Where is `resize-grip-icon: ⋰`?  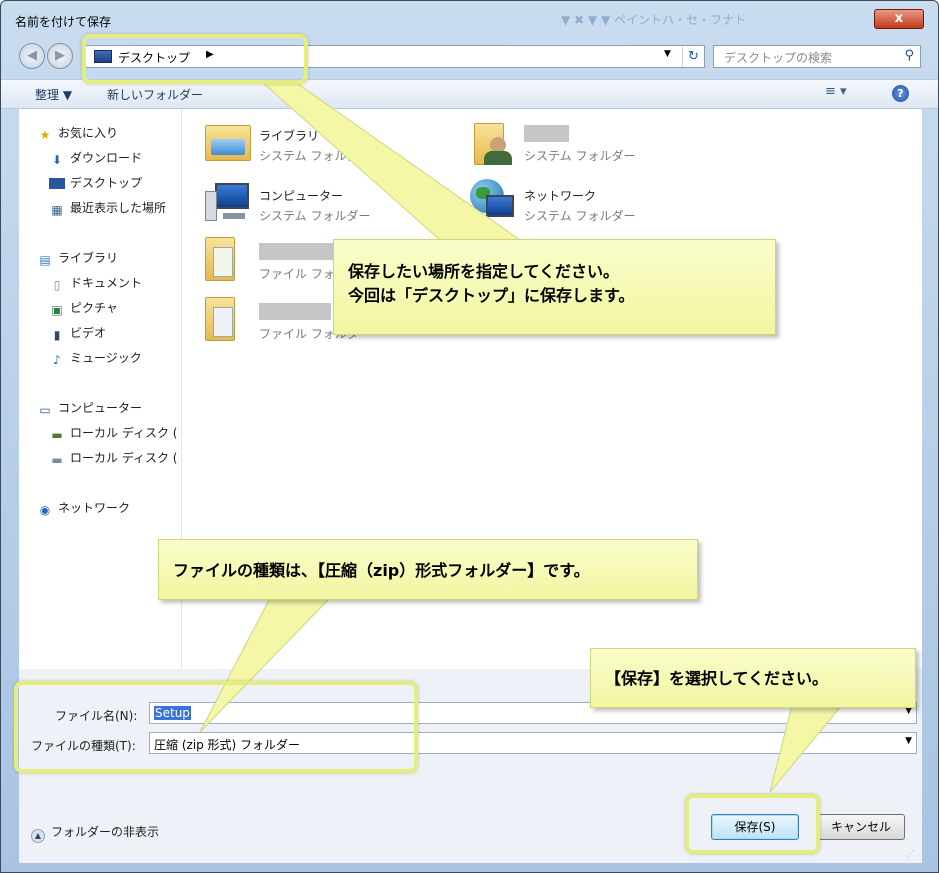
resize-grip-icon: ⋰ is located at coordinates (910, 853).